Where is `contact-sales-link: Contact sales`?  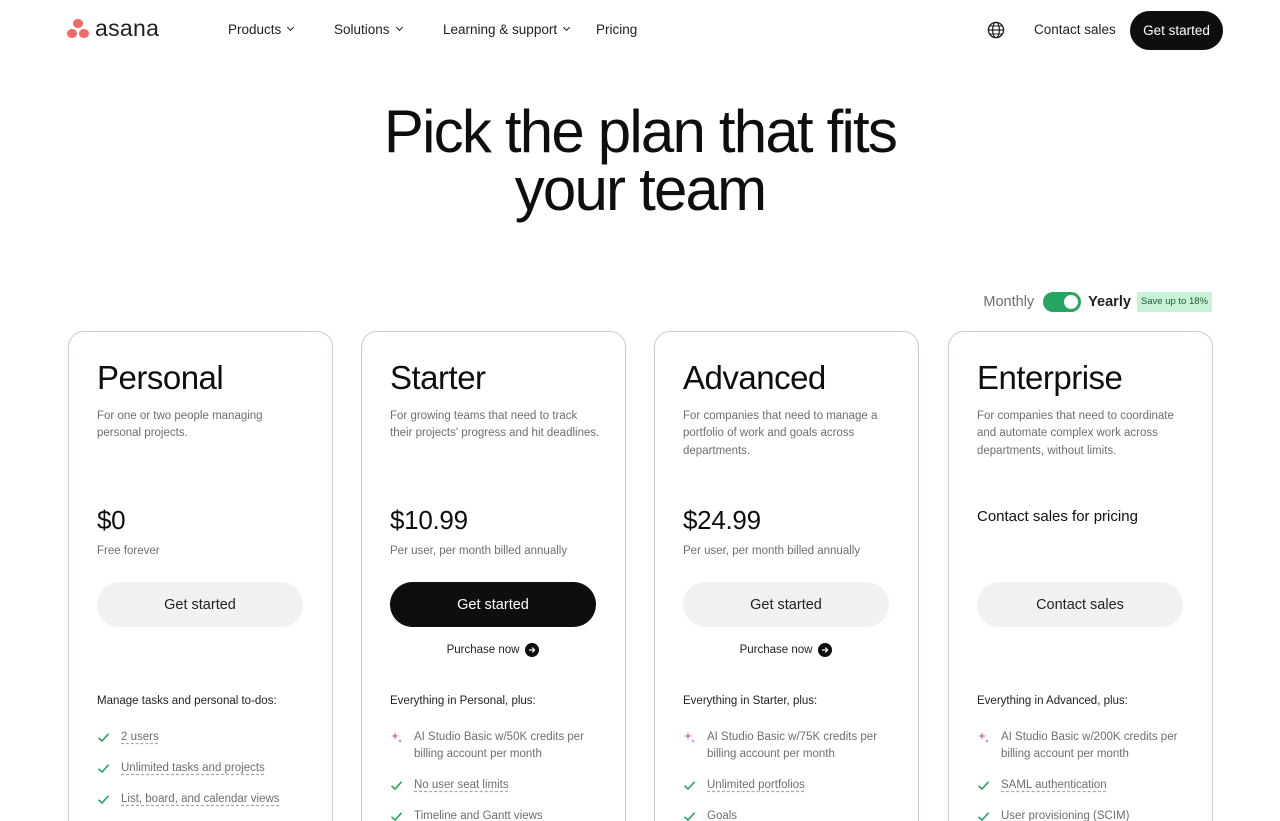 contact-sales-link: Contact sales is located at coordinates (1075, 29).